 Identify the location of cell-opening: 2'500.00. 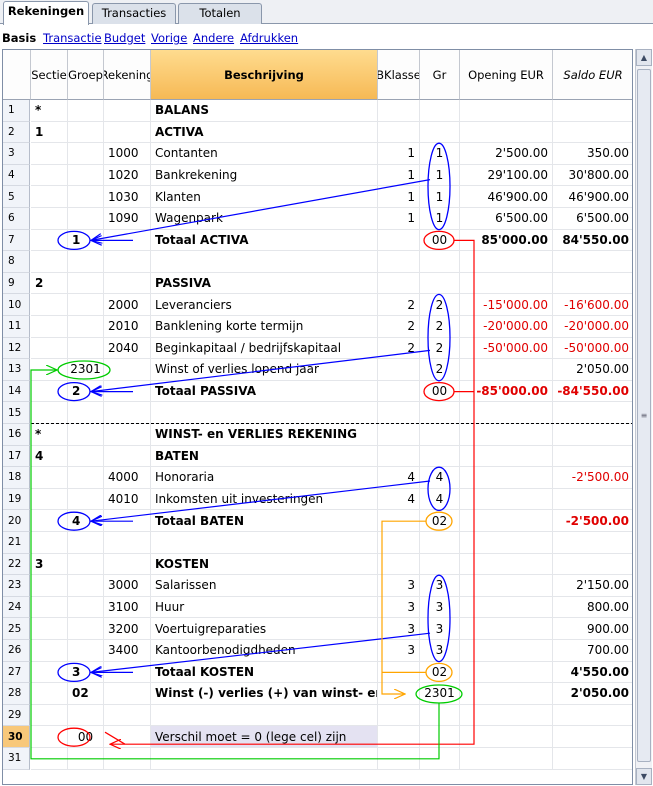
(506, 154).